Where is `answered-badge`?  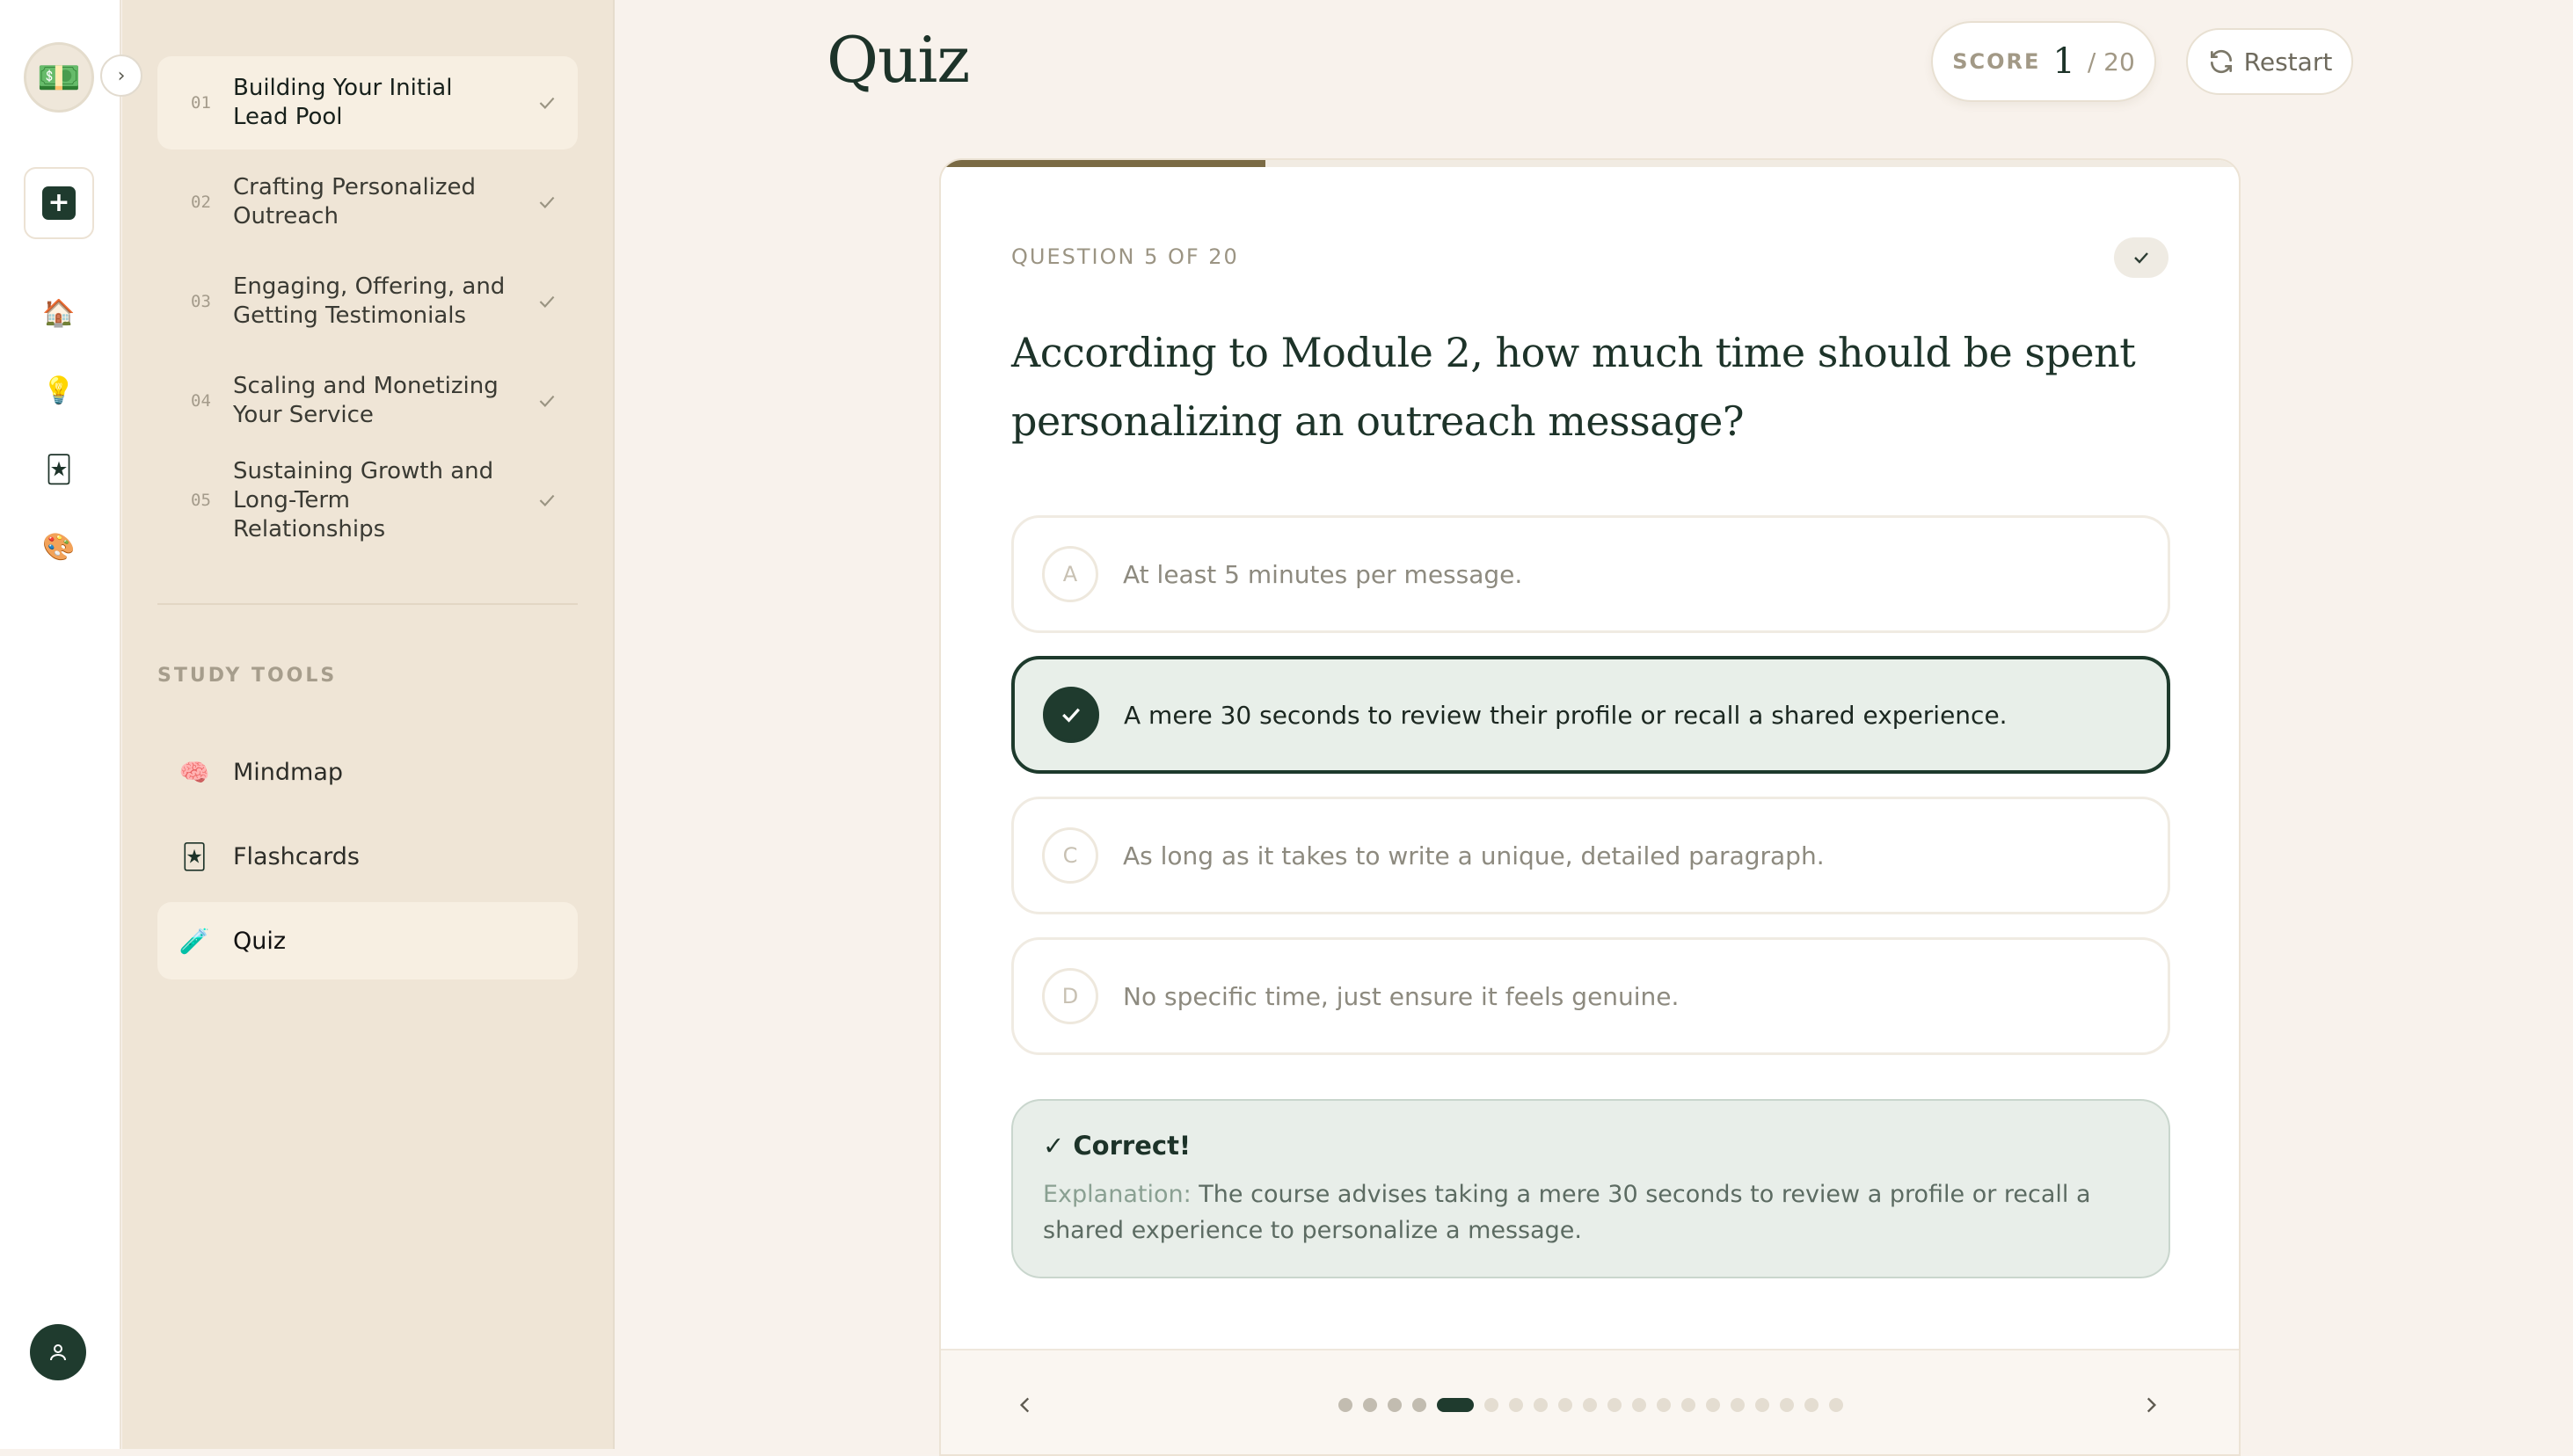 answered-badge is located at coordinates (2141, 257).